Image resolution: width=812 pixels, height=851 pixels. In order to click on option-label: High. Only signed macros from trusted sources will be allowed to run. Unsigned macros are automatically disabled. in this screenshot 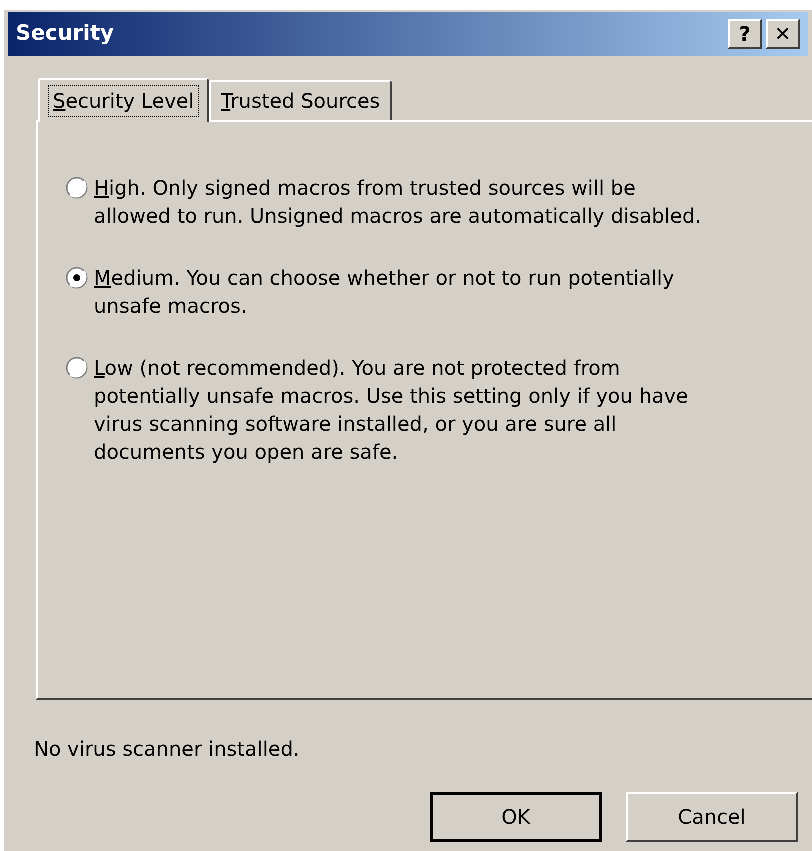, I will do `click(405, 202)`.